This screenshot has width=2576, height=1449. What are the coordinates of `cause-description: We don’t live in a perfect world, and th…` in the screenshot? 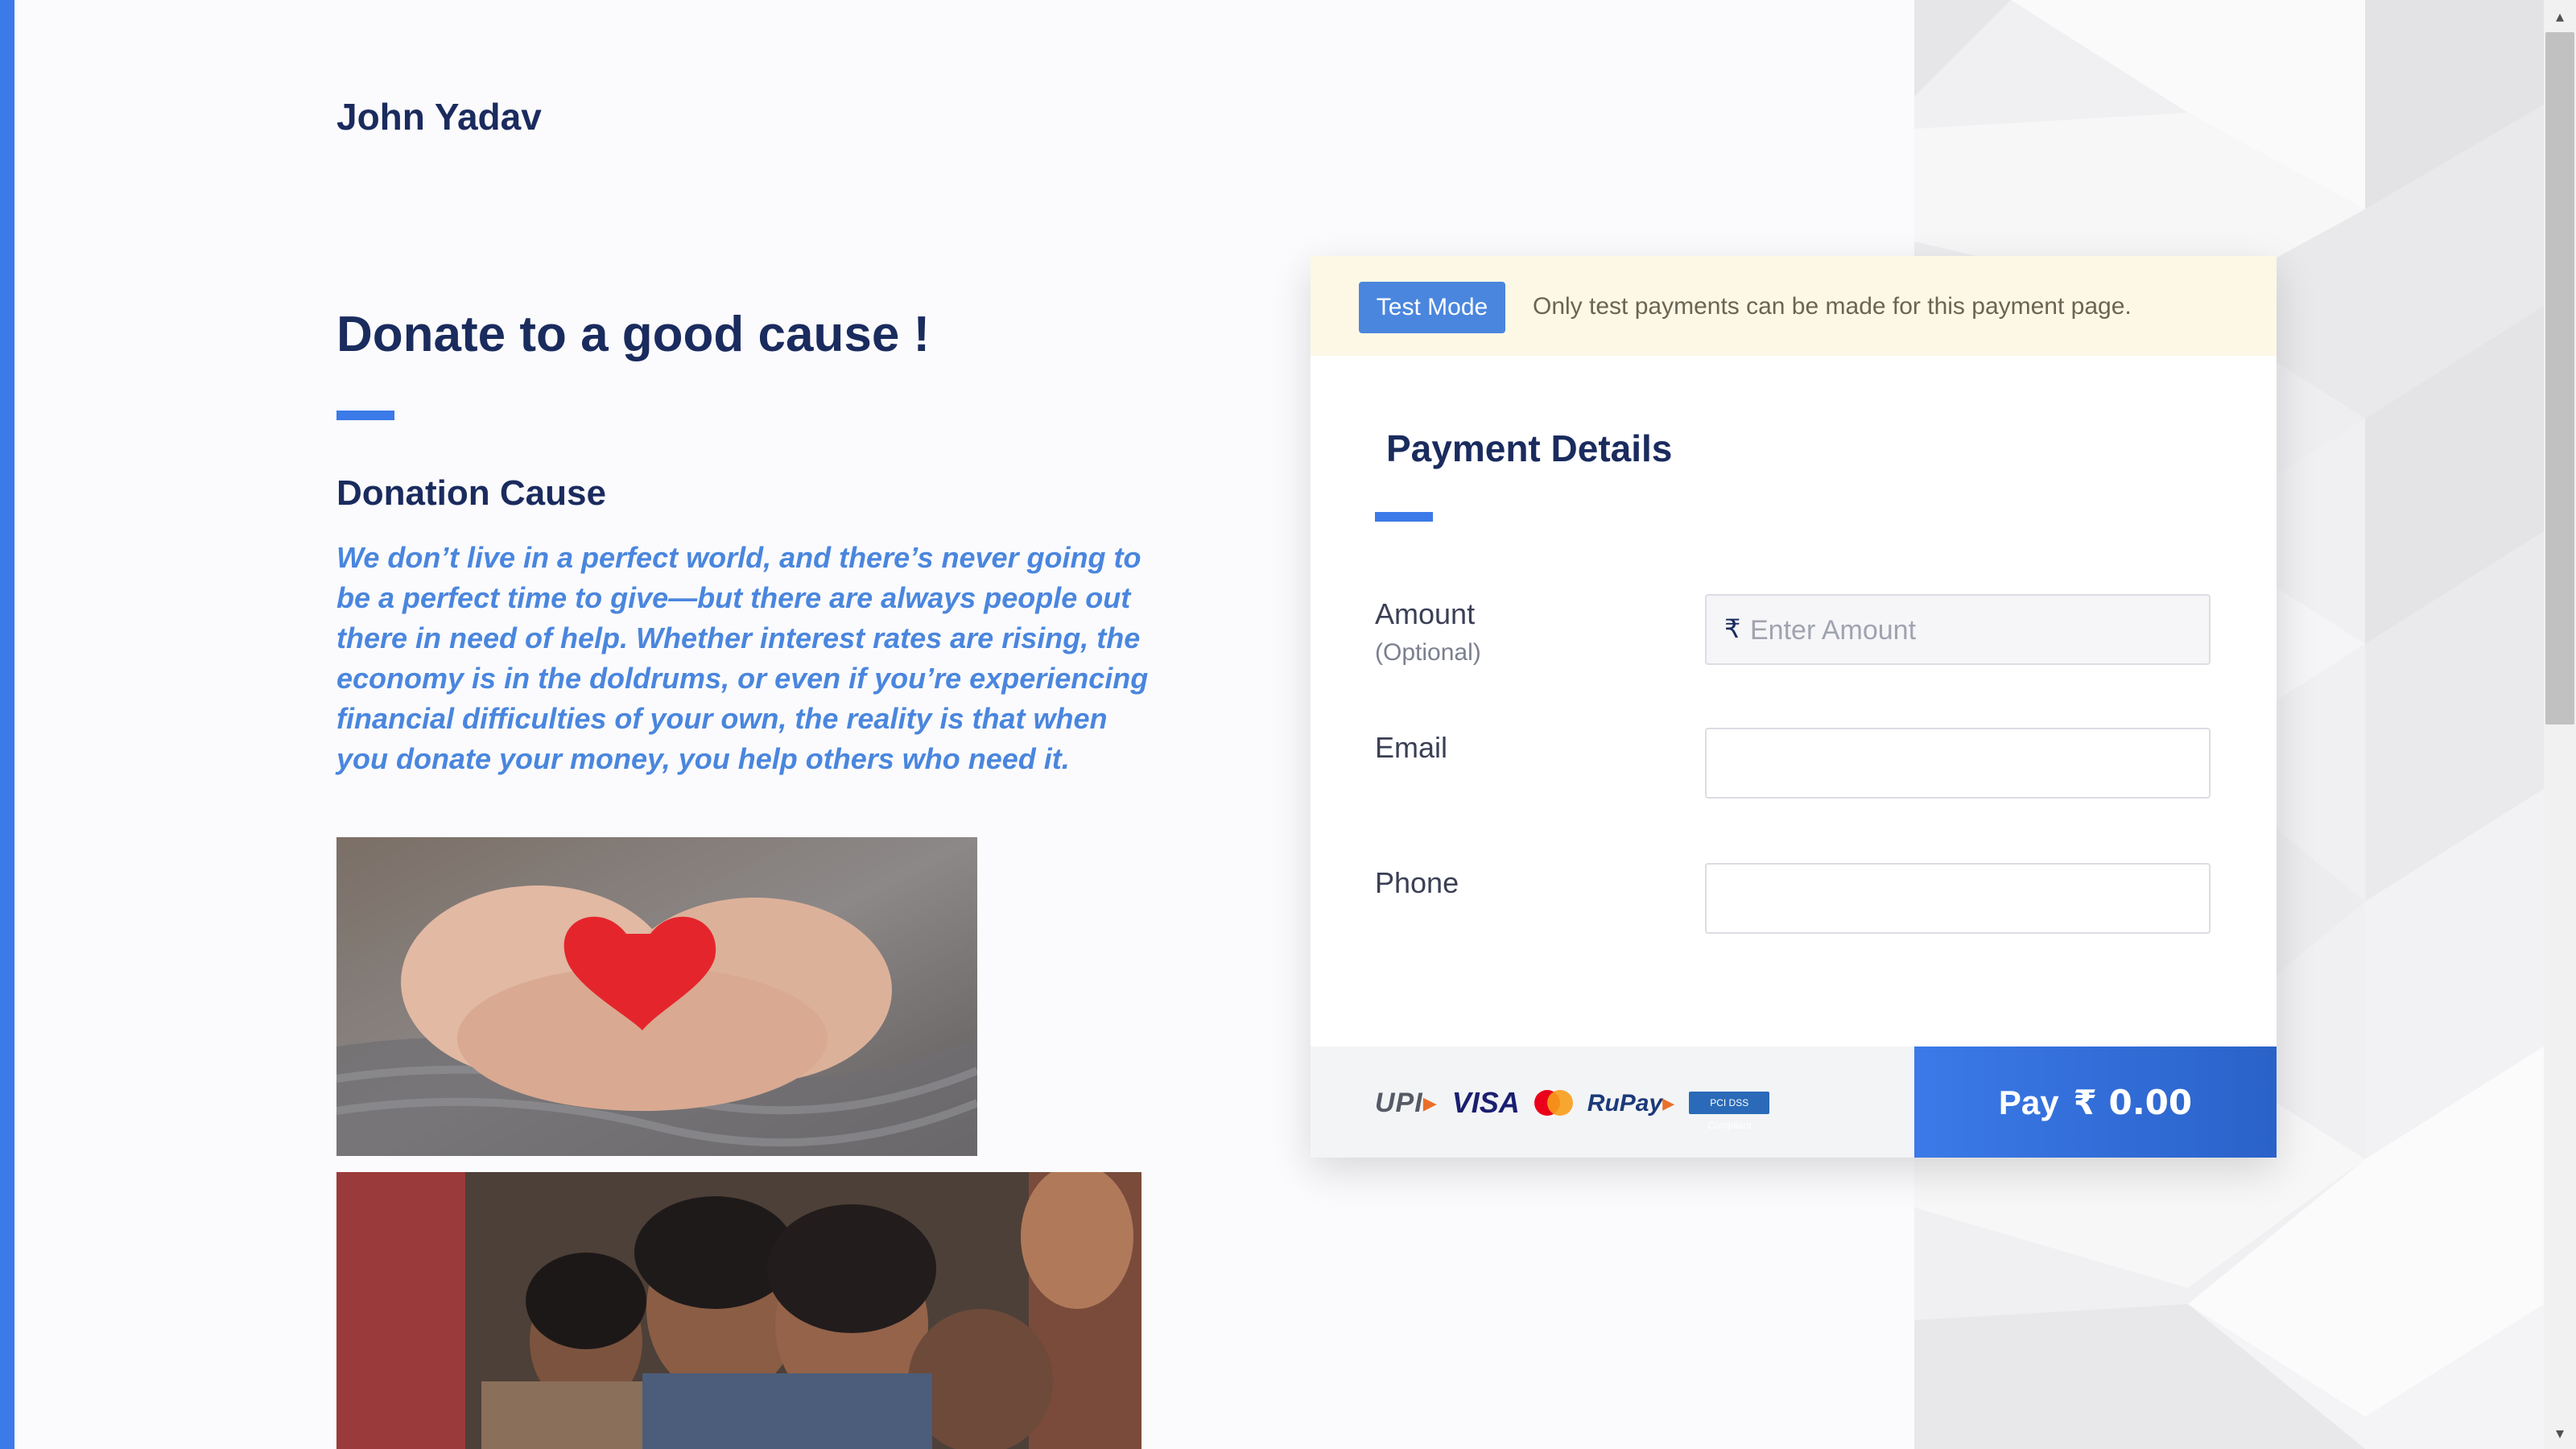 It's located at (742, 658).